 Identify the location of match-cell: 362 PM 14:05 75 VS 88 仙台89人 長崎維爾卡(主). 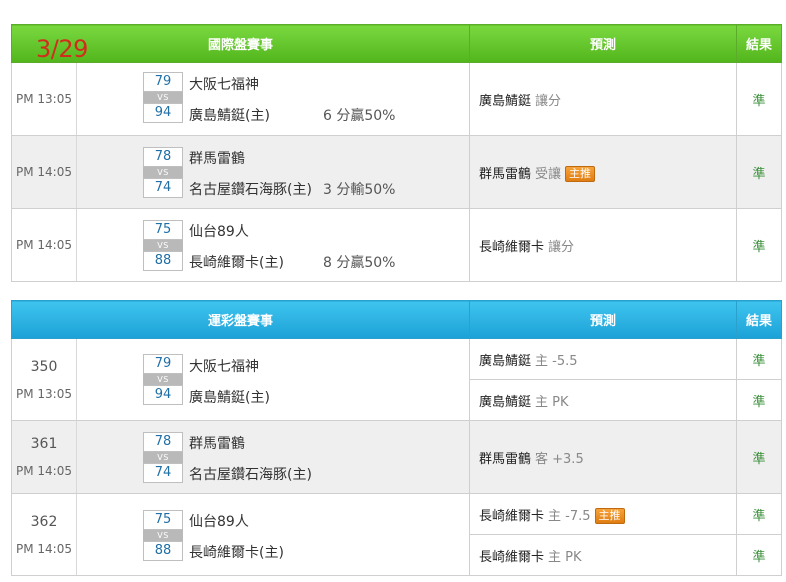
(240, 534).